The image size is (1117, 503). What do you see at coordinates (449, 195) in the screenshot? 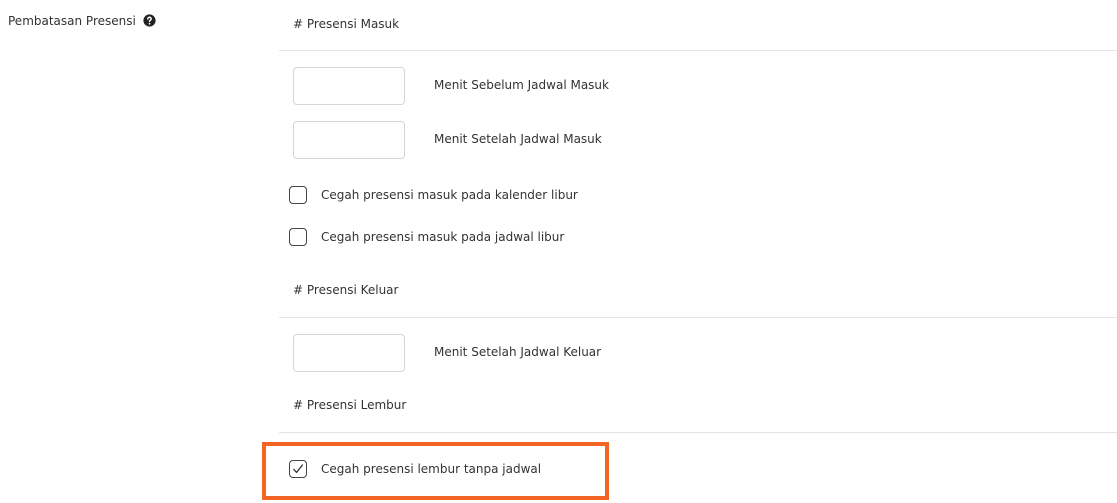
I see `prevent-checkin-calendar-holiday-label: Cegah presensi masuk pada kalender libur` at bounding box center [449, 195].